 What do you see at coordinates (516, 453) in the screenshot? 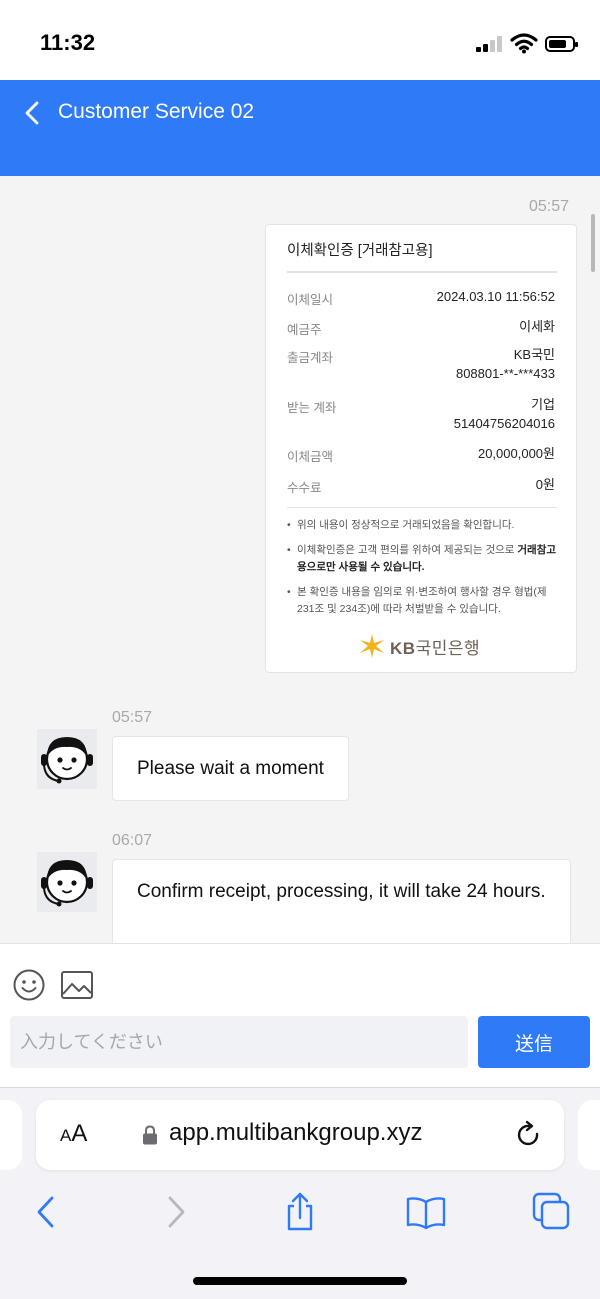
I see `receipt-value-amount: 20,000,000원` at bounding box center [516, 453].